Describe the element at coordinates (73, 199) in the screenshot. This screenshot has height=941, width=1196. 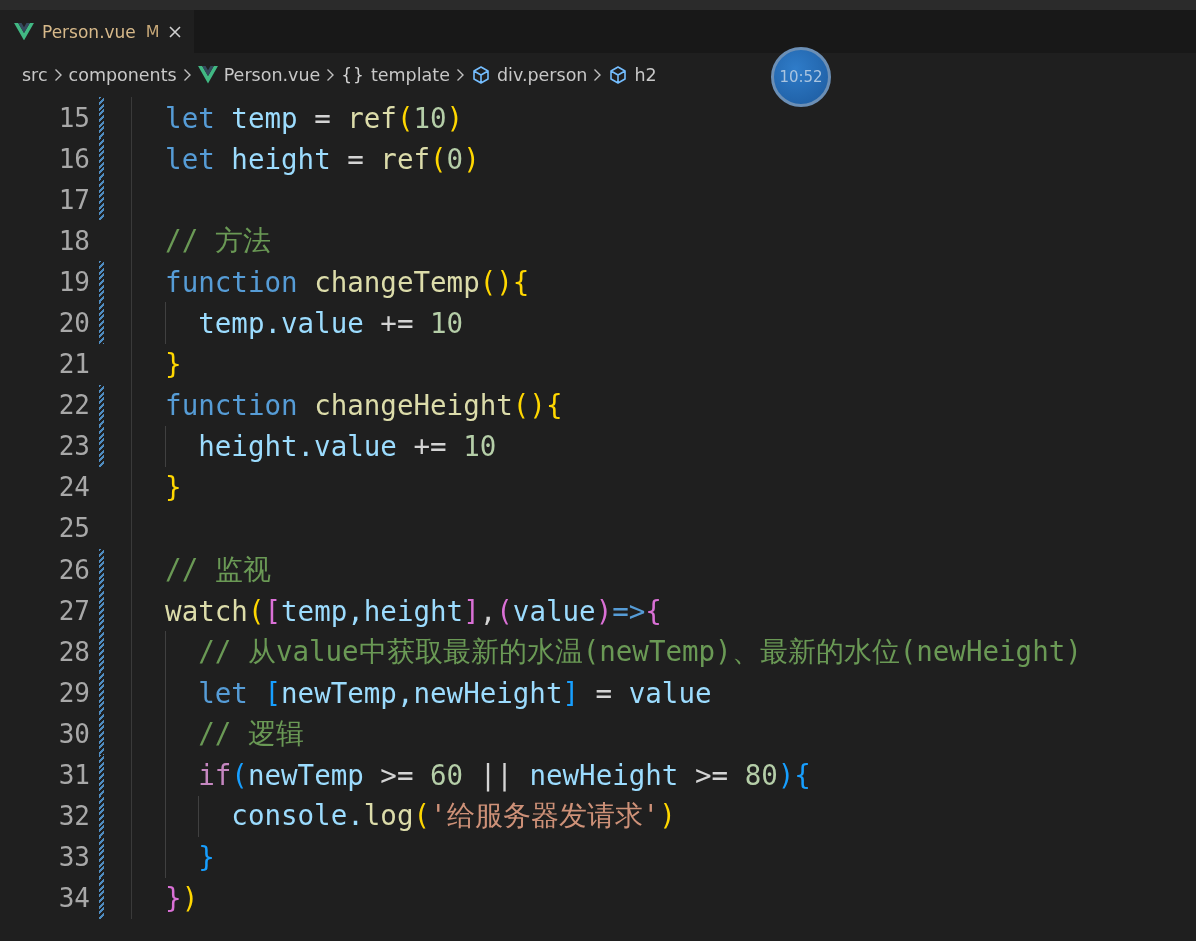
I see `line-number: 17` at that location.